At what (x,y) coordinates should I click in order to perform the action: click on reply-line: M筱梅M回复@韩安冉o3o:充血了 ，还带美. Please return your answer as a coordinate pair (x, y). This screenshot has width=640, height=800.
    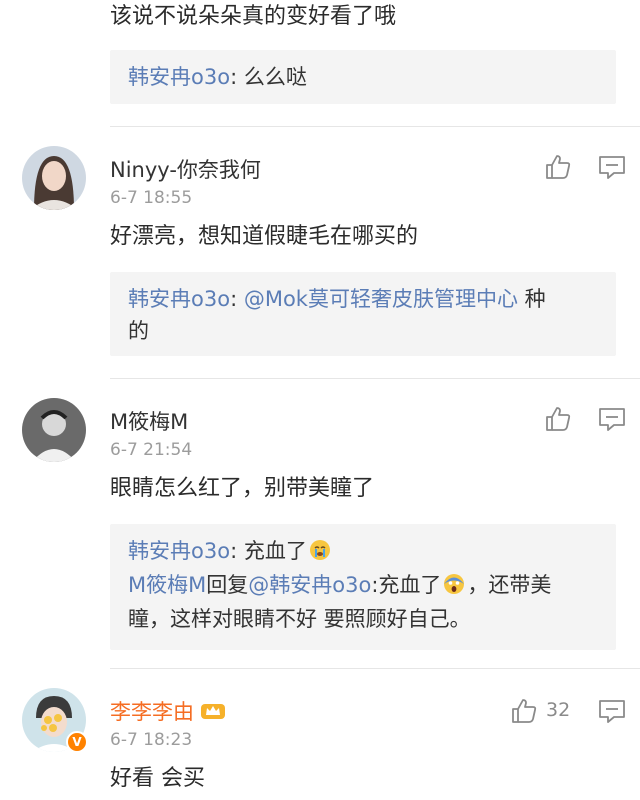
    Looking at the image, I should click on (339, 585).